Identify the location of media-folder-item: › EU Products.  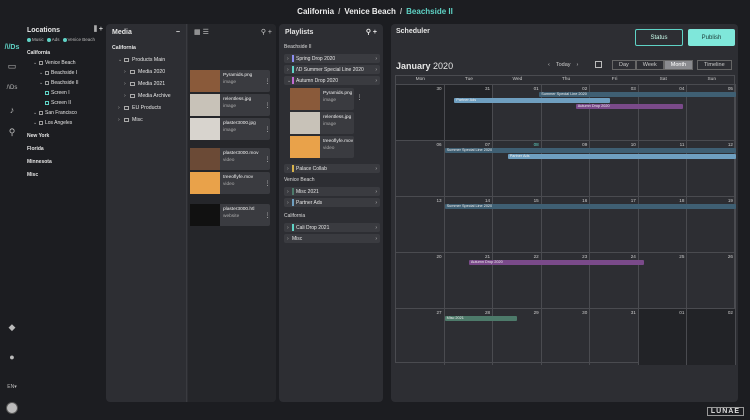
(147, 108).